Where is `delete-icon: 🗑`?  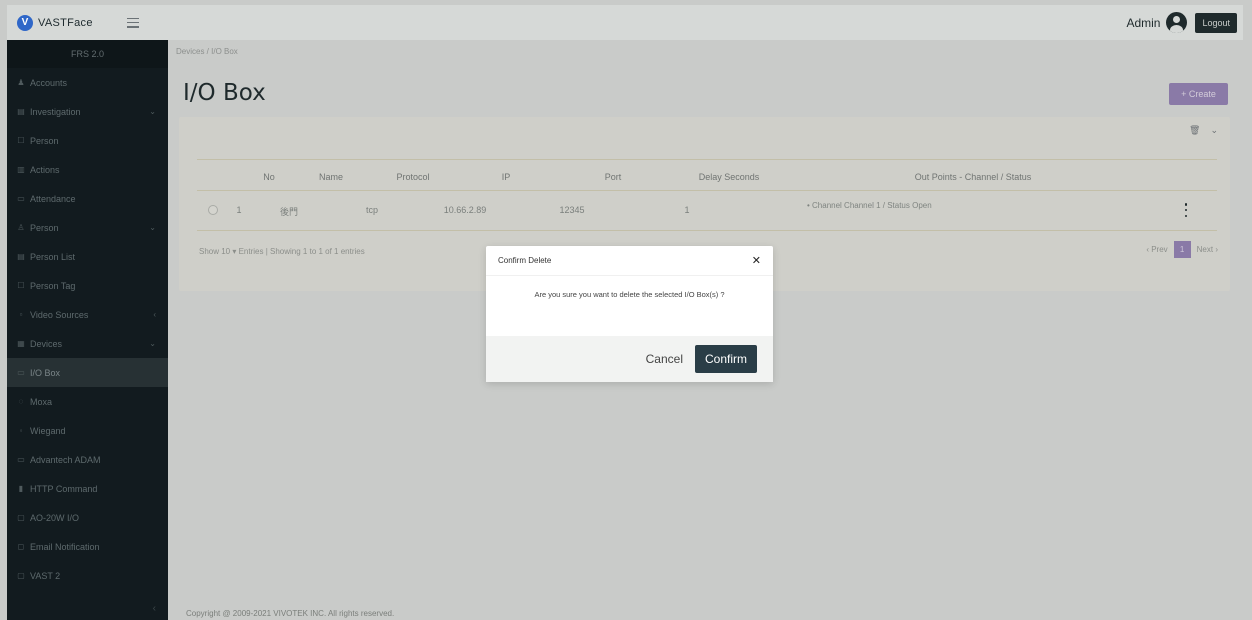 delete-icon: 🗑 is located at coordinates (1194, 130).